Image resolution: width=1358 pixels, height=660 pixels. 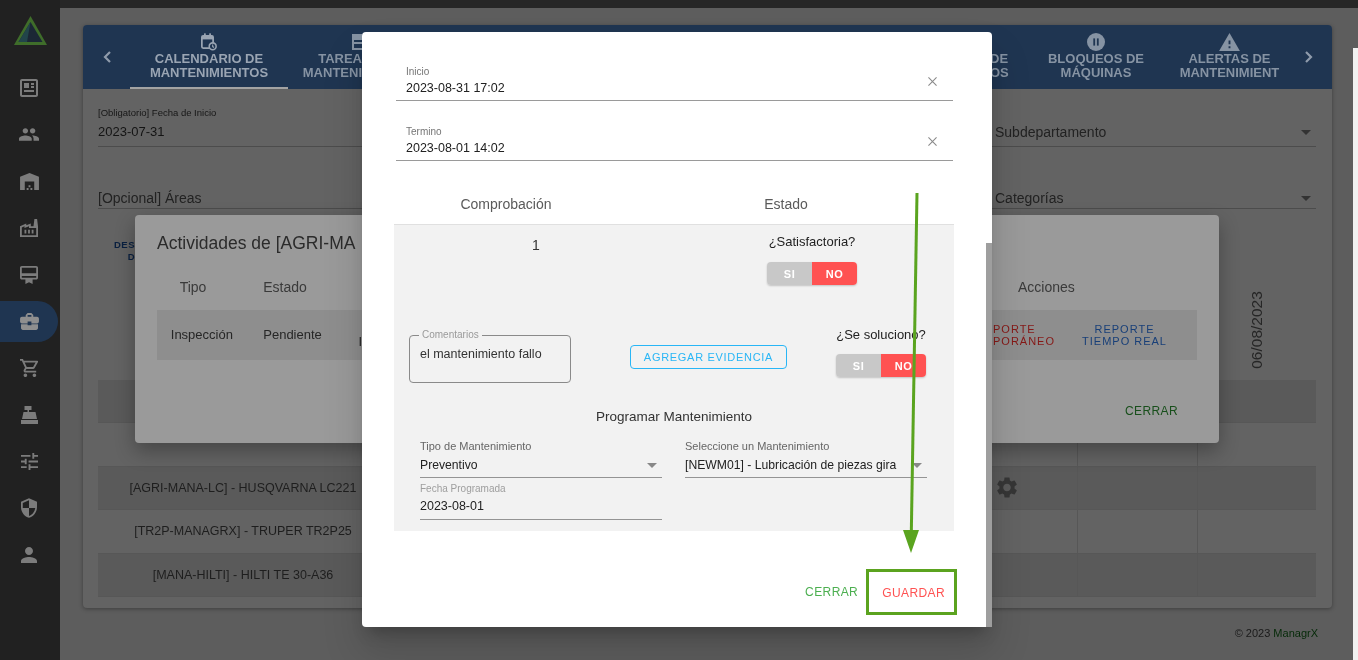 I want to click on machine-name: [TR2P-MANAGRX] - TRUPER TR2P25, so click(x=243, y=531).